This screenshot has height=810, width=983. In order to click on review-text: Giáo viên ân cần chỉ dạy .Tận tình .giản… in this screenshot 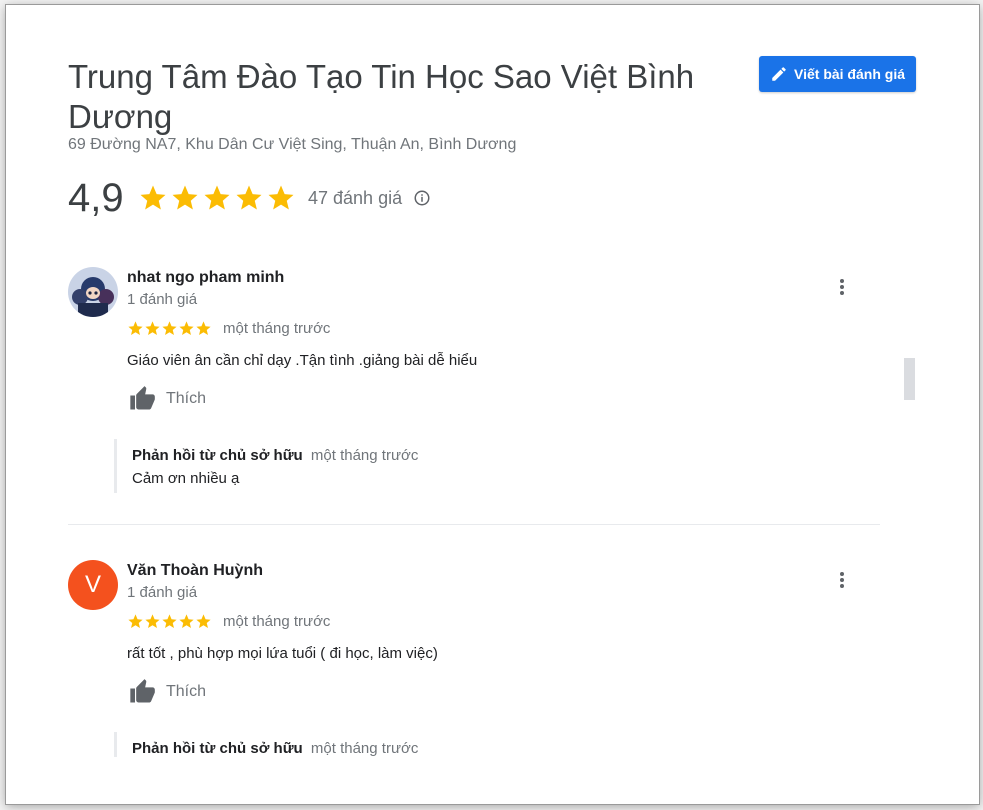, I will do `click(302, 360)`.